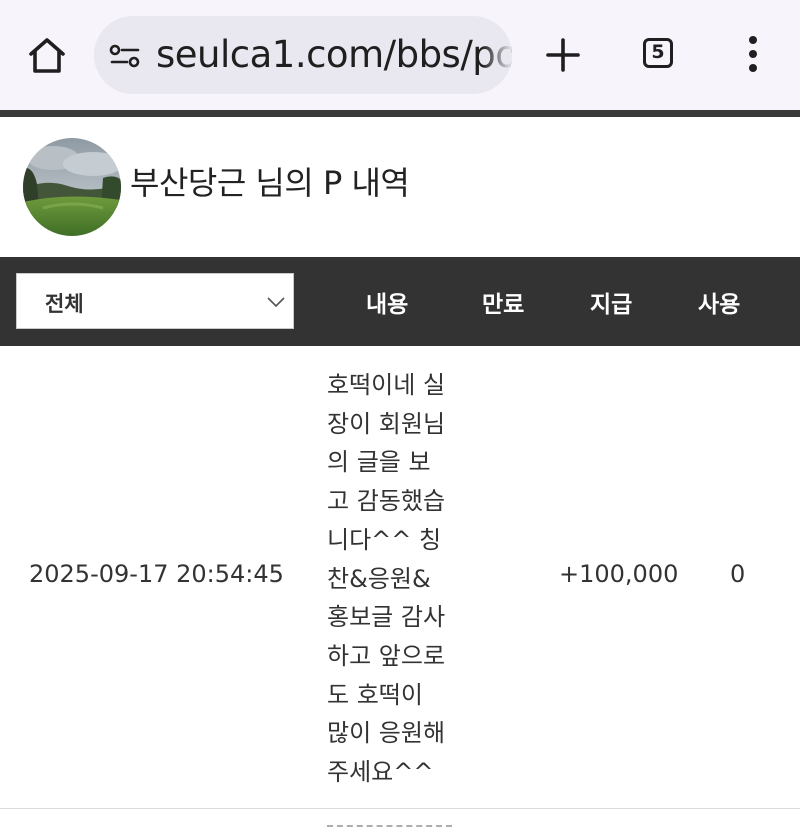 The height and width of the screenshot is (832, 800). I want to click on table-row-partial, so click(400, 820).